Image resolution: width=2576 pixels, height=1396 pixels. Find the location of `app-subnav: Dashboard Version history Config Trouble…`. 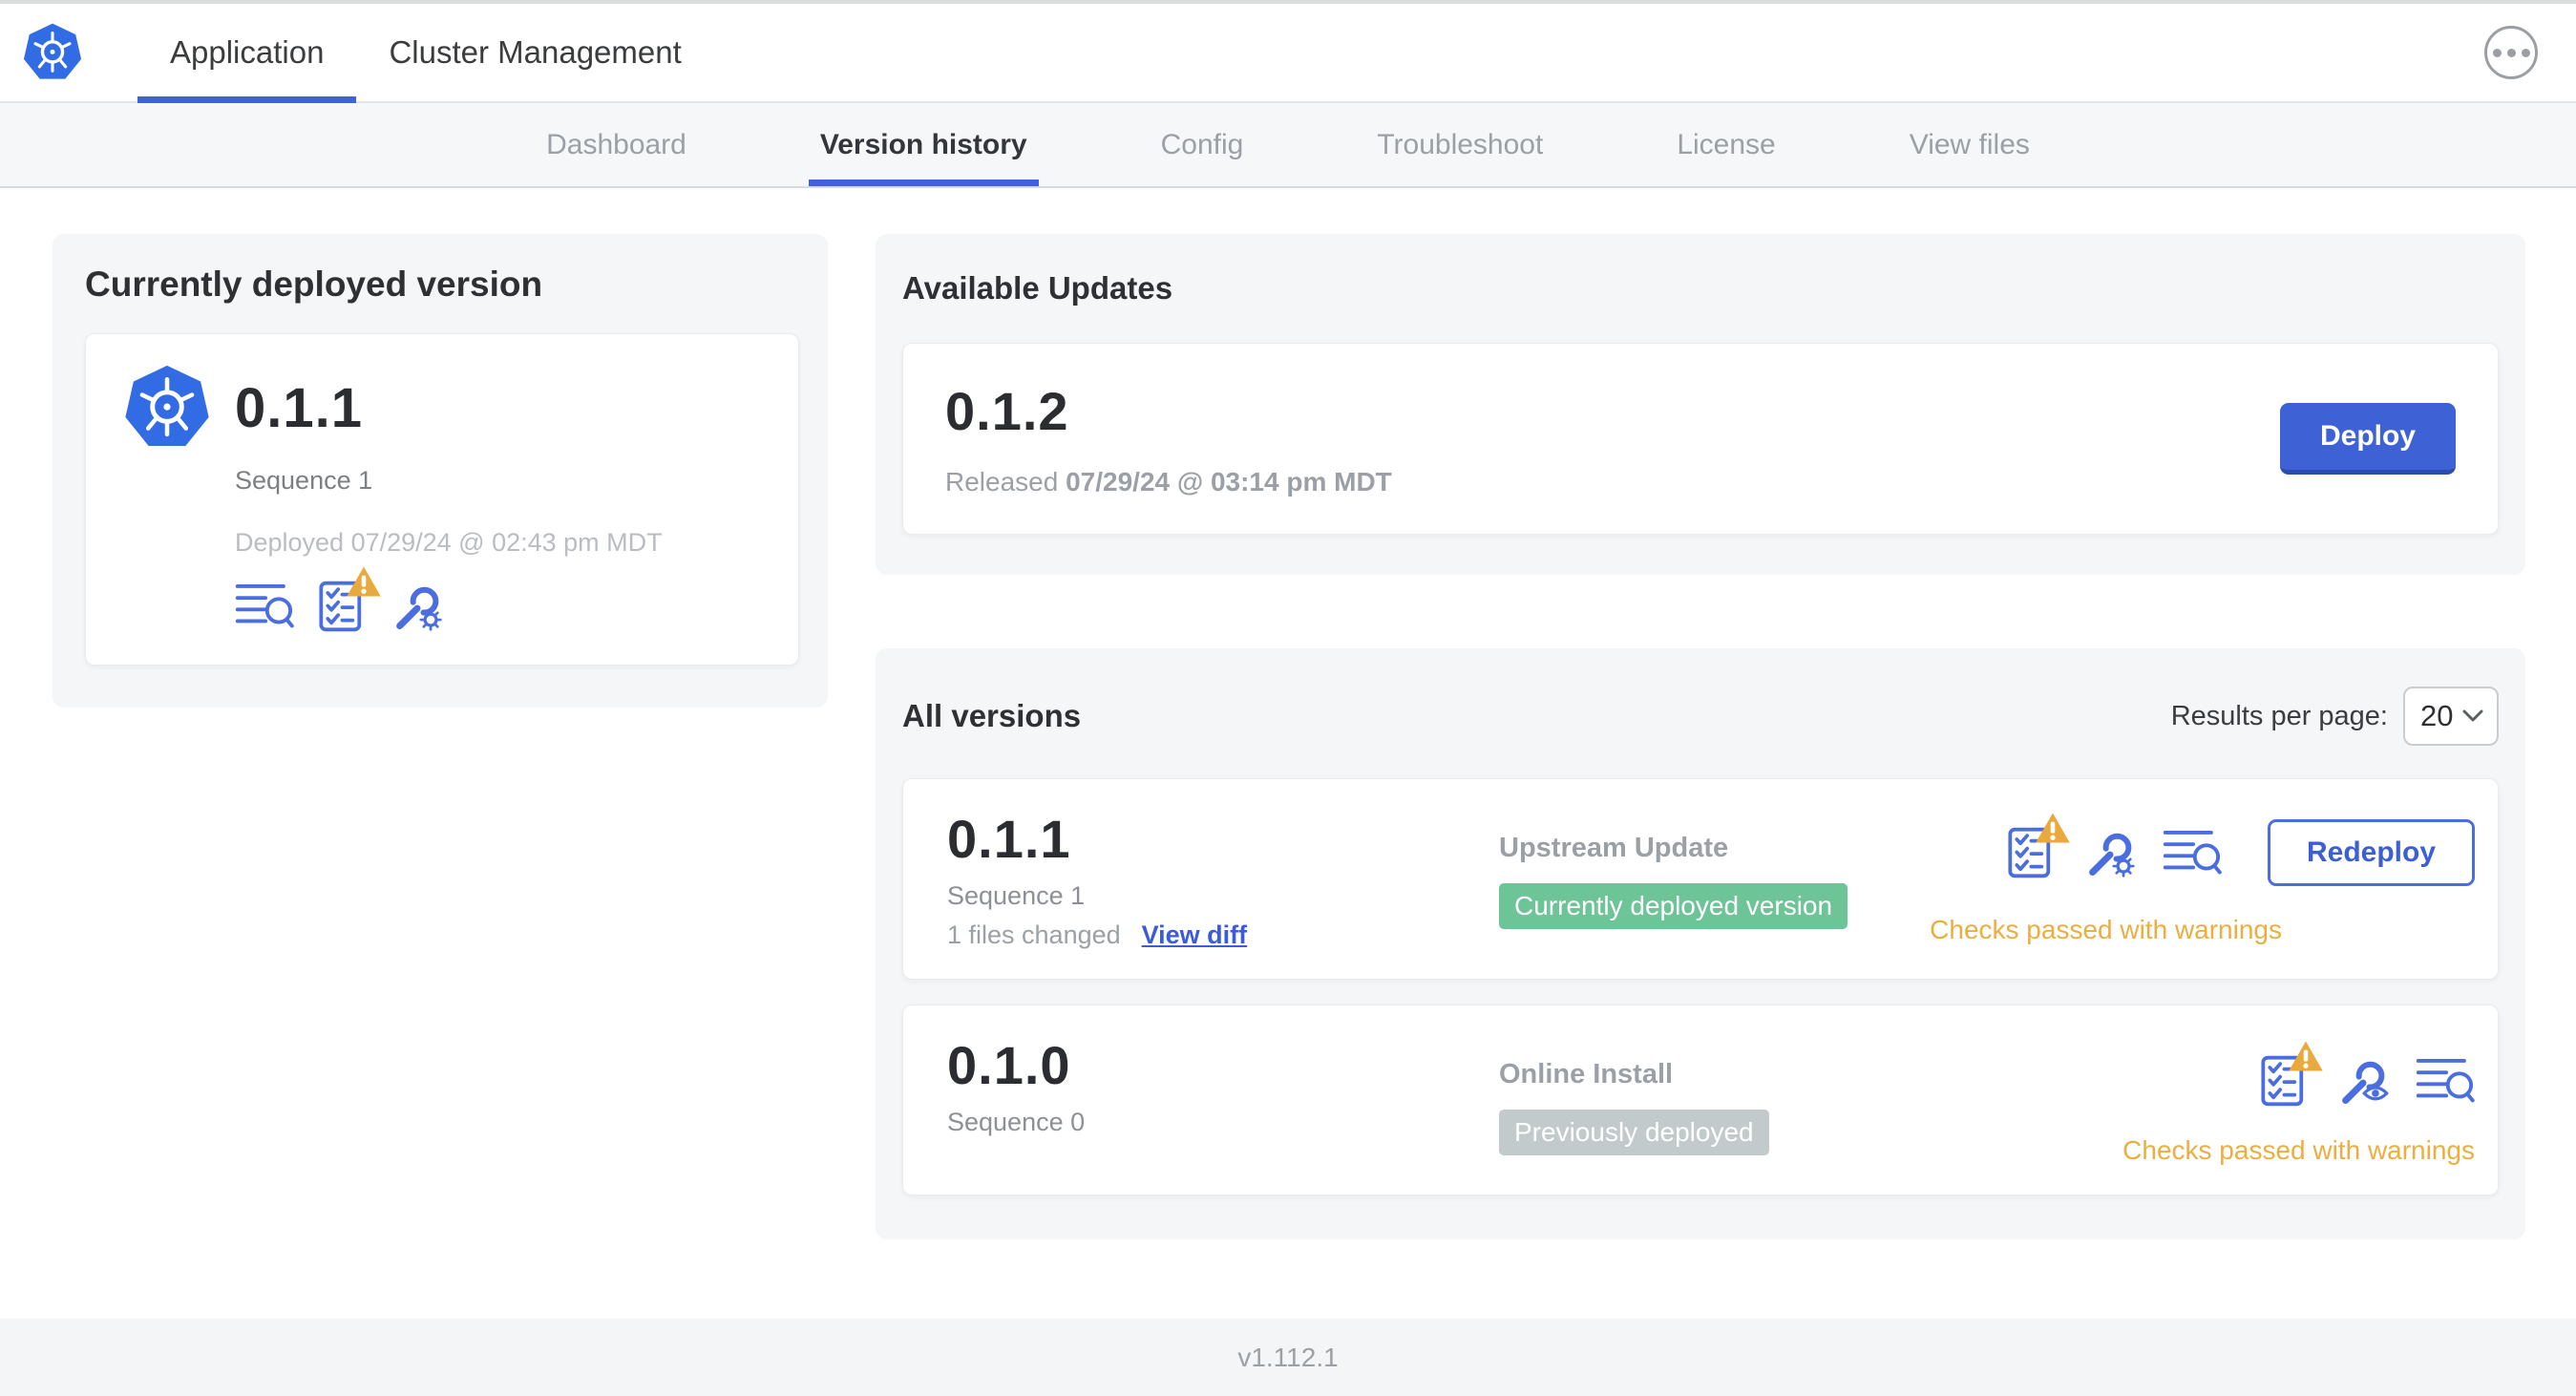

app-subnav: Dashboard Version history Config Trouble… is located at coordinates (1288, 145).